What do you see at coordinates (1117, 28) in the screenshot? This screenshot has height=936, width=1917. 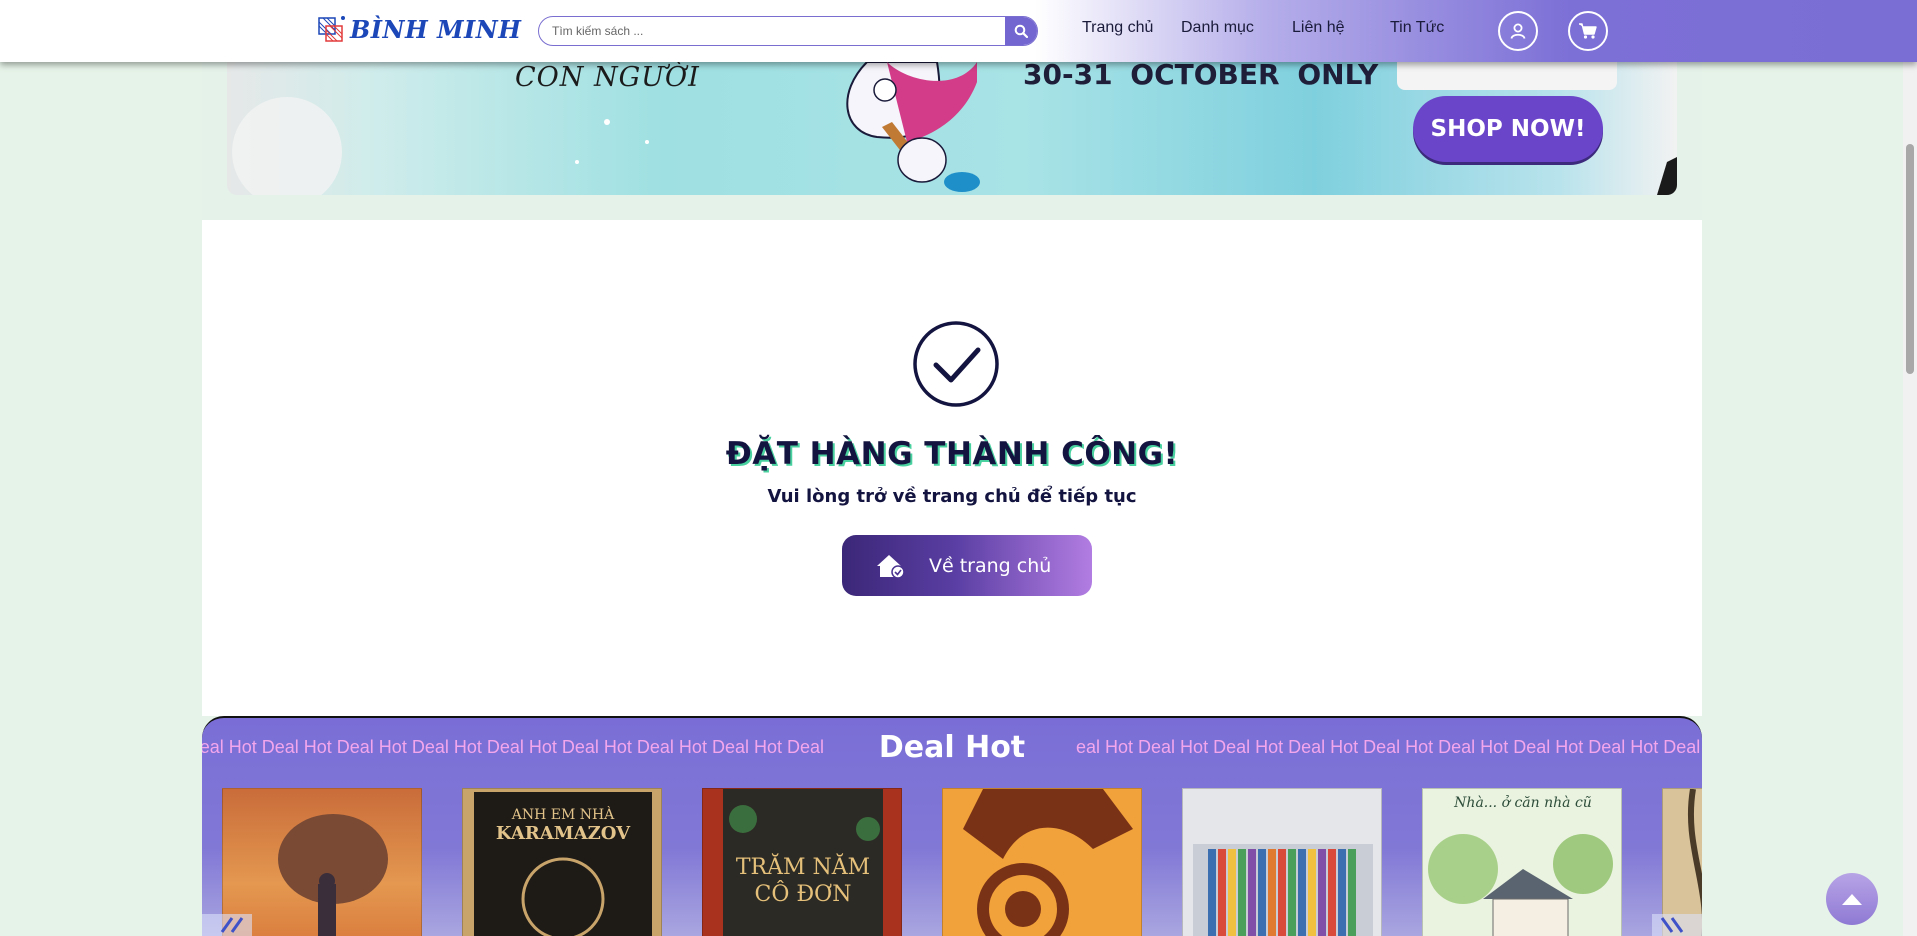 I see `nav-home: Trang chủ` at bounding box center [1117, 28].